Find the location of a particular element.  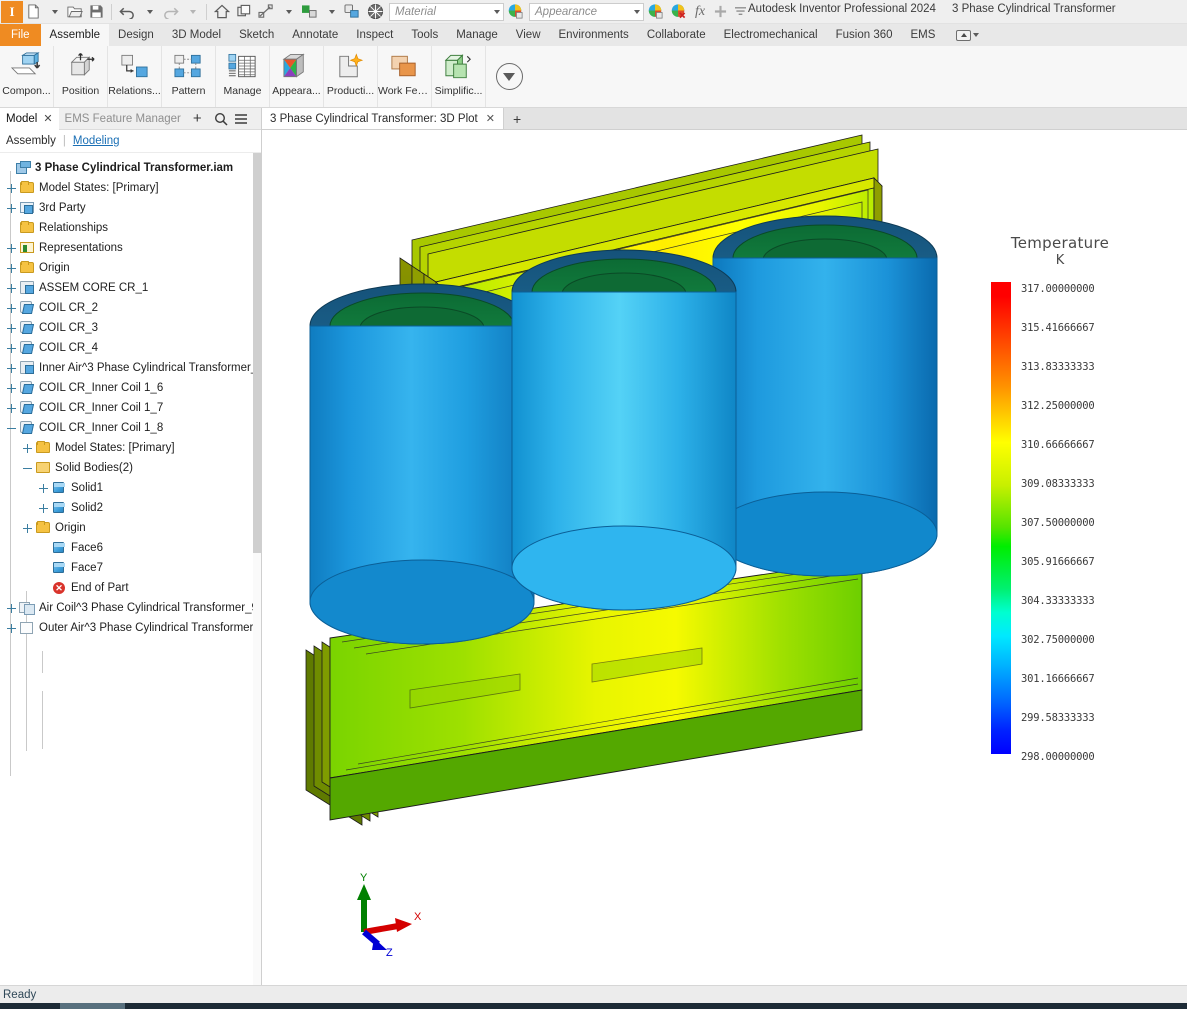

browser-scrollbar is located at coordinates (257, 569).